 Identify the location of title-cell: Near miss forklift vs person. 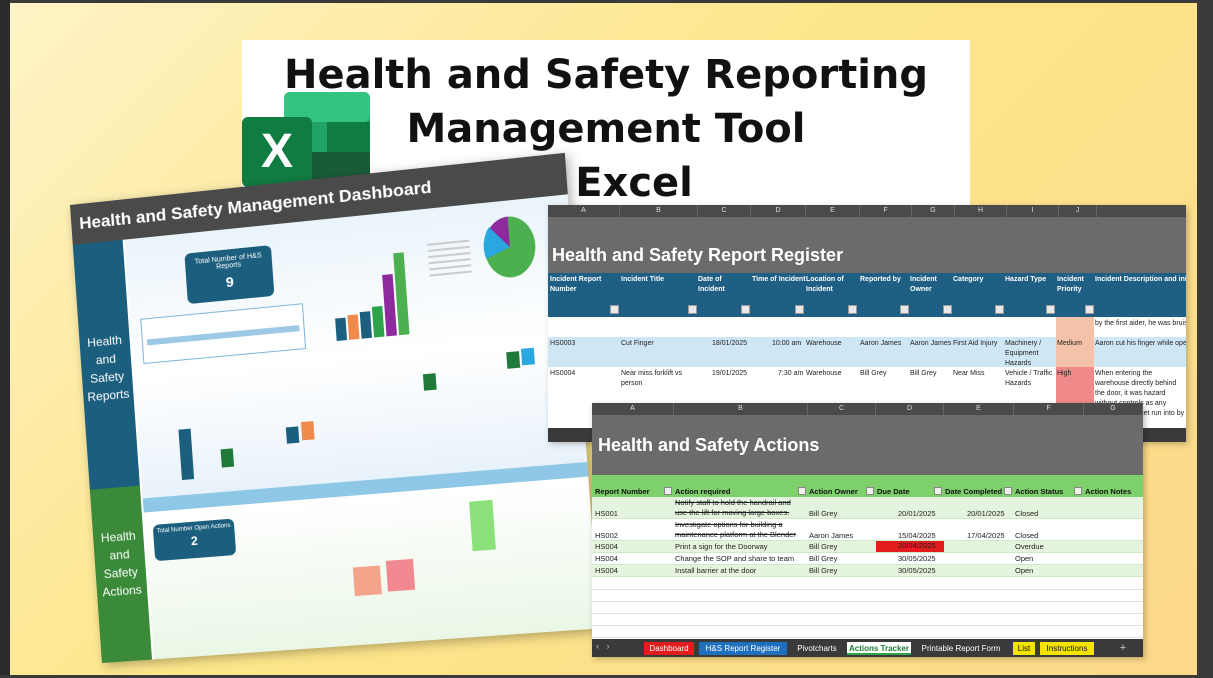
(652, 378).